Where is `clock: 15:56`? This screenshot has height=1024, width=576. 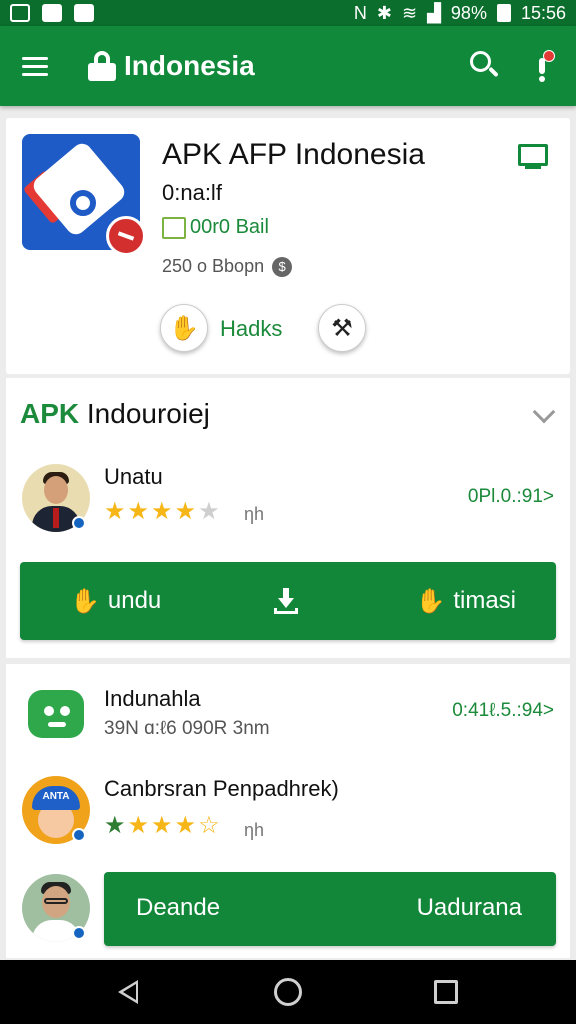
clock: 15:56 is located at coordinates (543, 12).